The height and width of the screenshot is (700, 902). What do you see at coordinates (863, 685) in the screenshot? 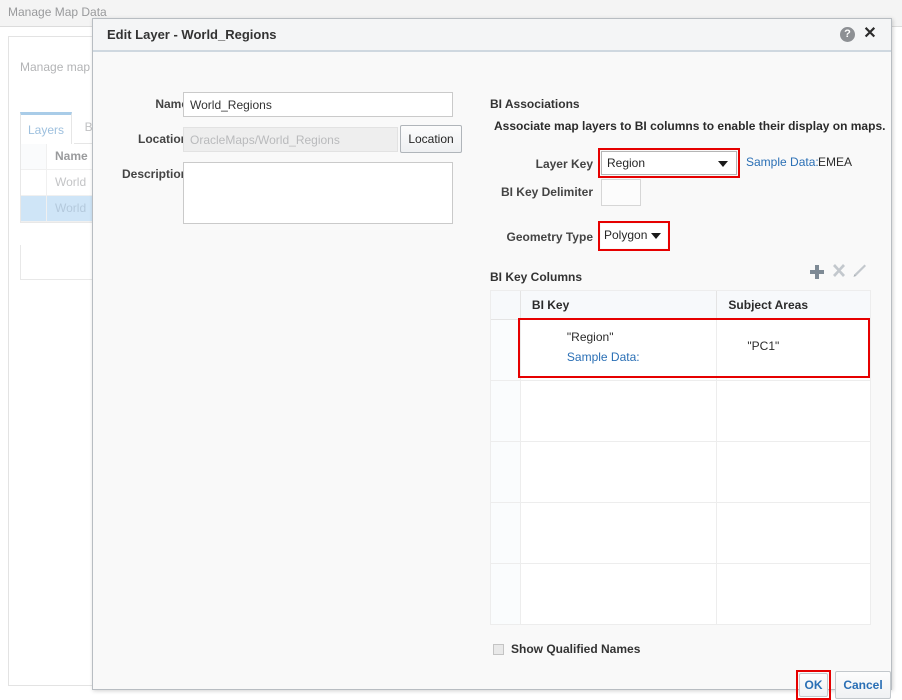
I see `cancel-button: Cancel` at bounding box center [863, 685].